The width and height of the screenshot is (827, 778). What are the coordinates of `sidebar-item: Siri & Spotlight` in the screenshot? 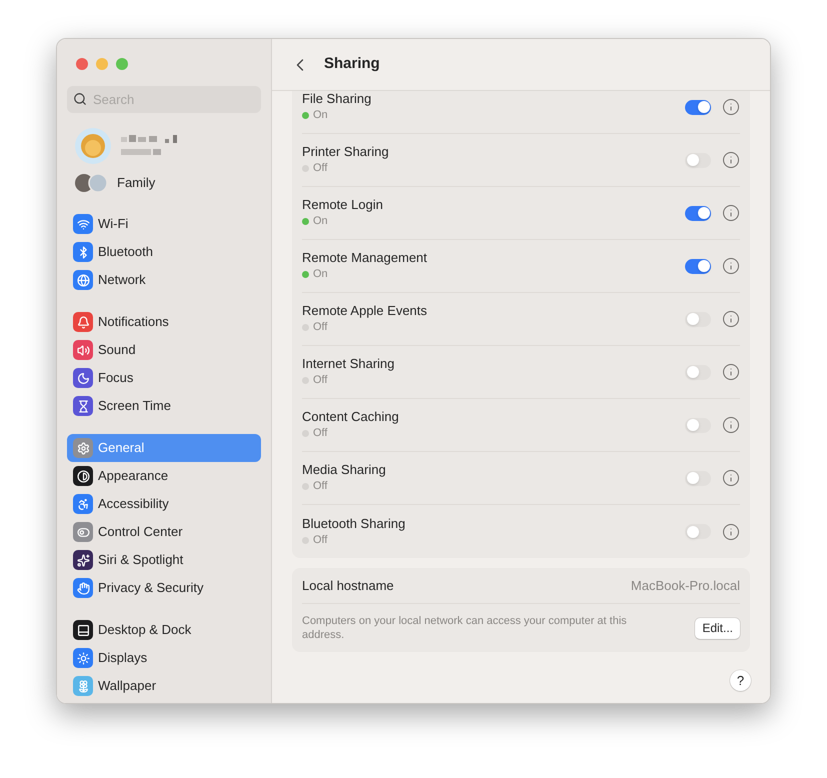 It's located at (164, 560).